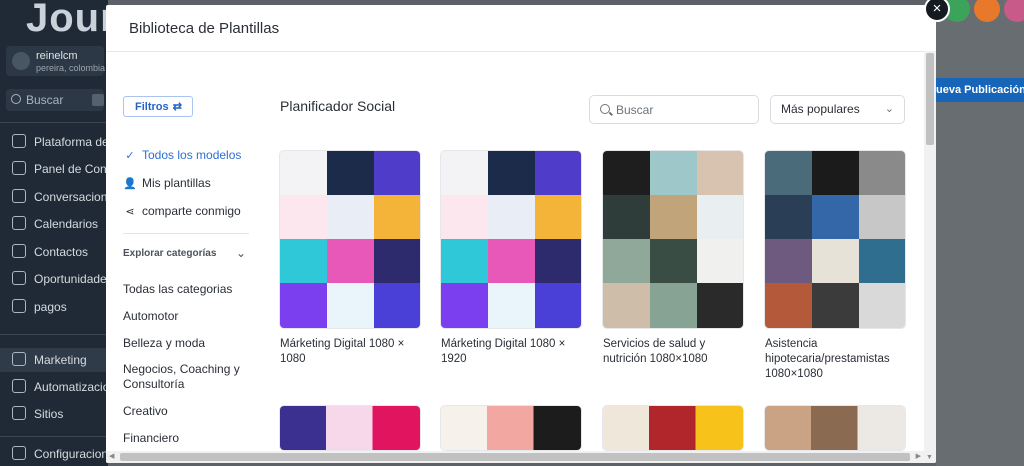 The height and width of the screenshot is (466, 1024). What do you see at coordinates (681, 109) in the screenshot?
I see `search-input` at bounding box center [681, 109].